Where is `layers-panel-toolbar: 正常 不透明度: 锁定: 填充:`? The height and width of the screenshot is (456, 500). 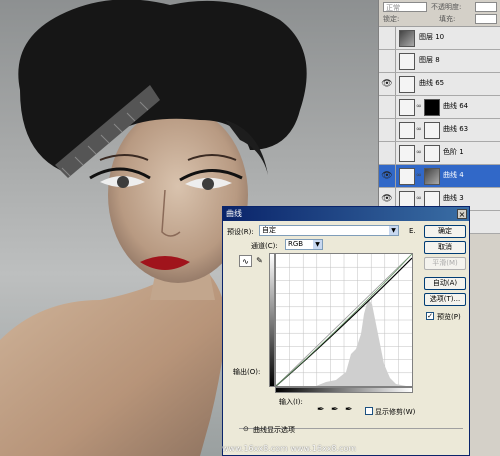
layers-panel-toolbar: 正常 不透明度: 锁定: 填充: is located at coordinates (439, 13).